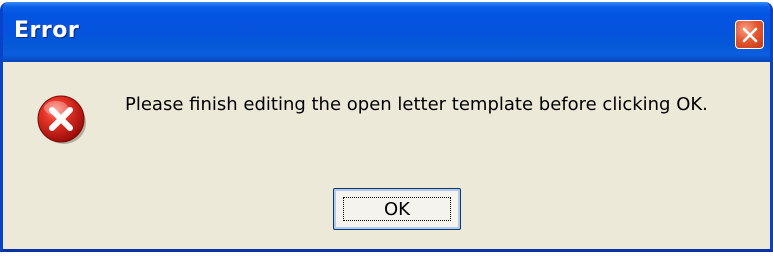  I want to click on ok-button: OK, so click(397, 209).